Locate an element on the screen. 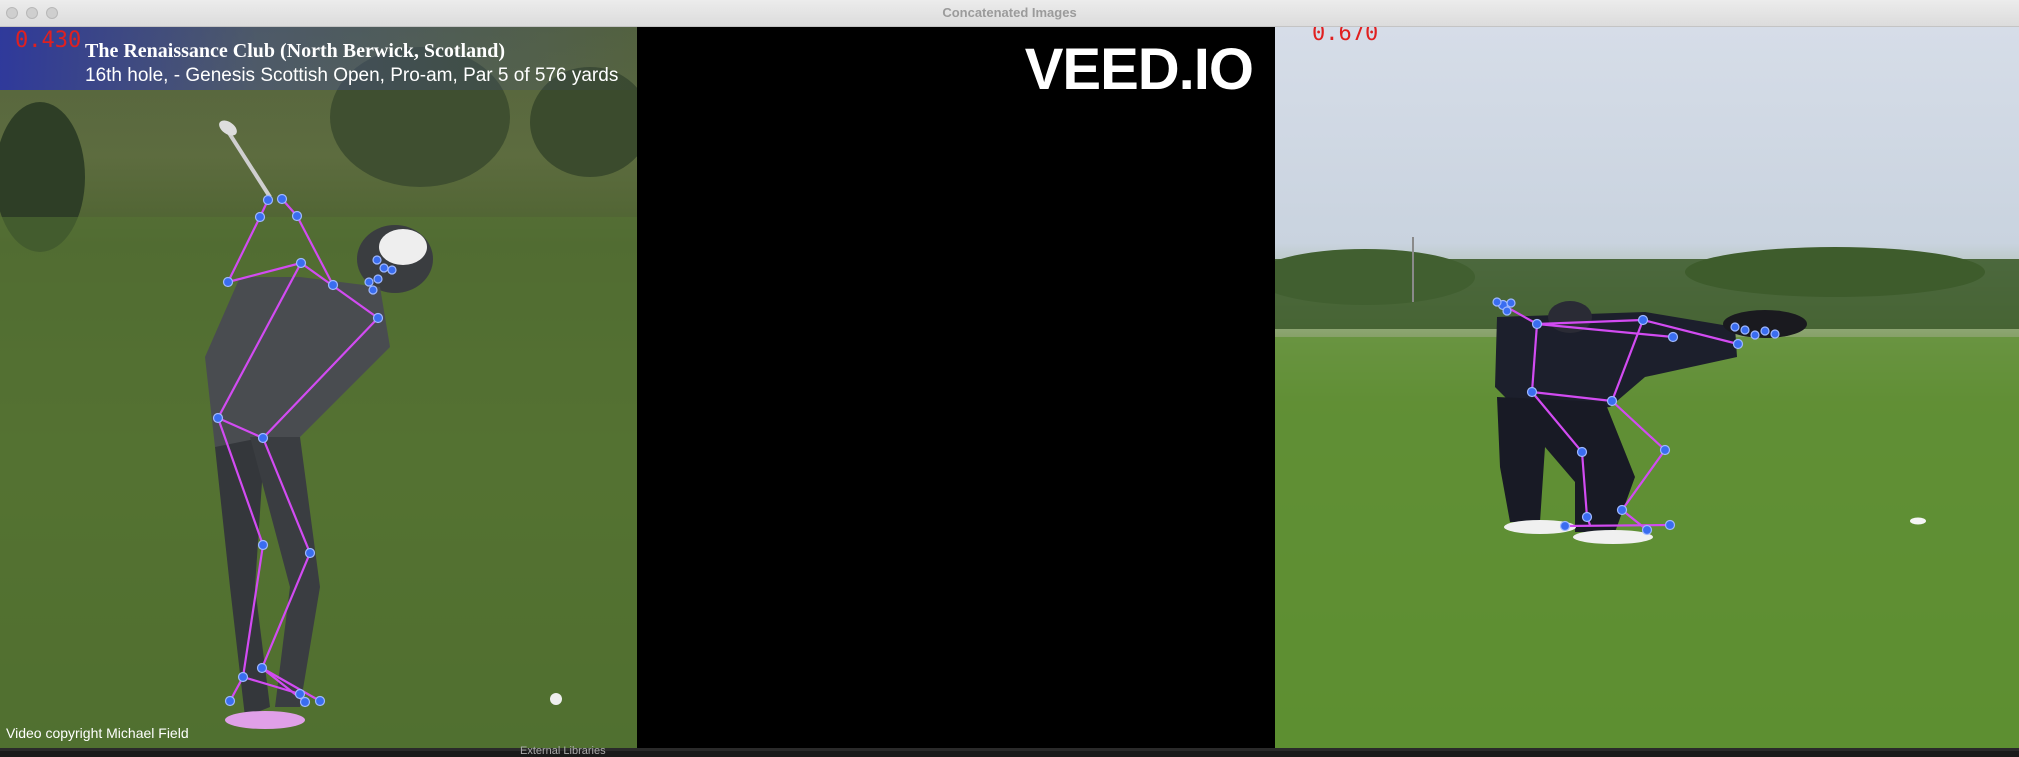 Image resolution: width=2019 pixels, height=757 pixels. tree-shape is located at coordinates (1835, 272).